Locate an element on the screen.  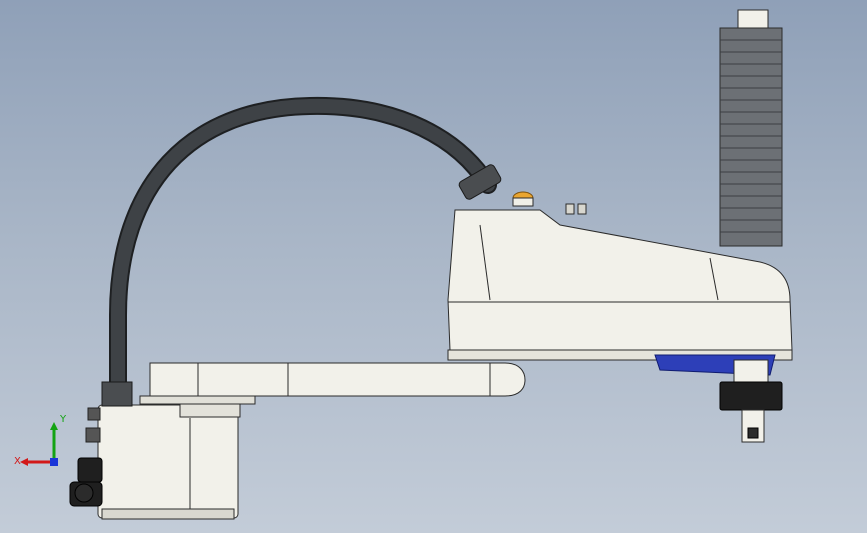
z-axis-marker is located at coordinates (54, 462).